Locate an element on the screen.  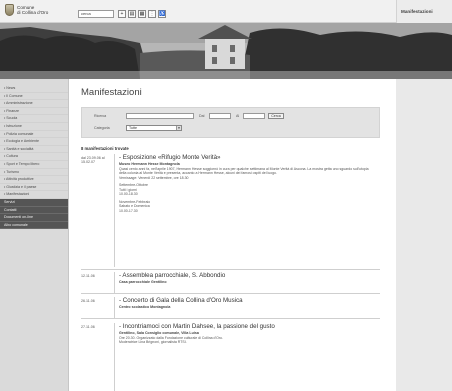
category-label: Categoria is located at coordinates (102, 128).